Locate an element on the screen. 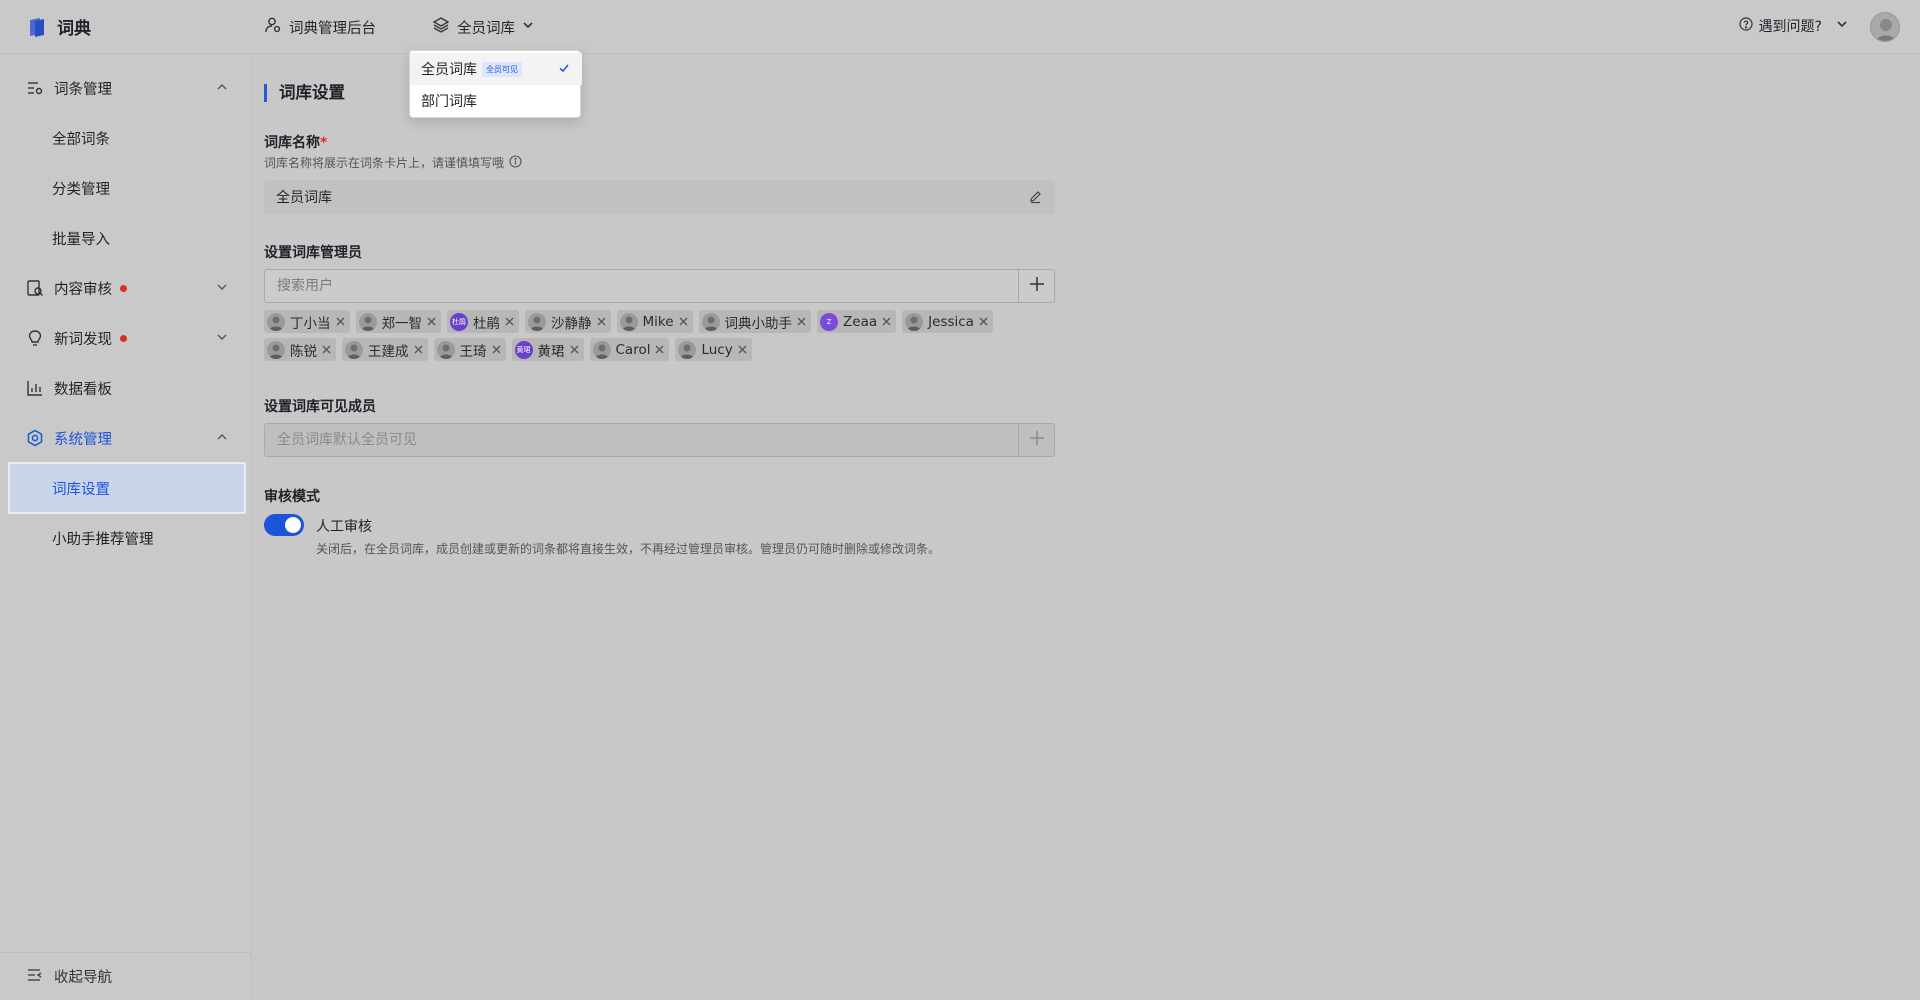 This screenshot has width=1920, height=1000. library-name-field: 全员词库 is located at coordinates (659, 197).